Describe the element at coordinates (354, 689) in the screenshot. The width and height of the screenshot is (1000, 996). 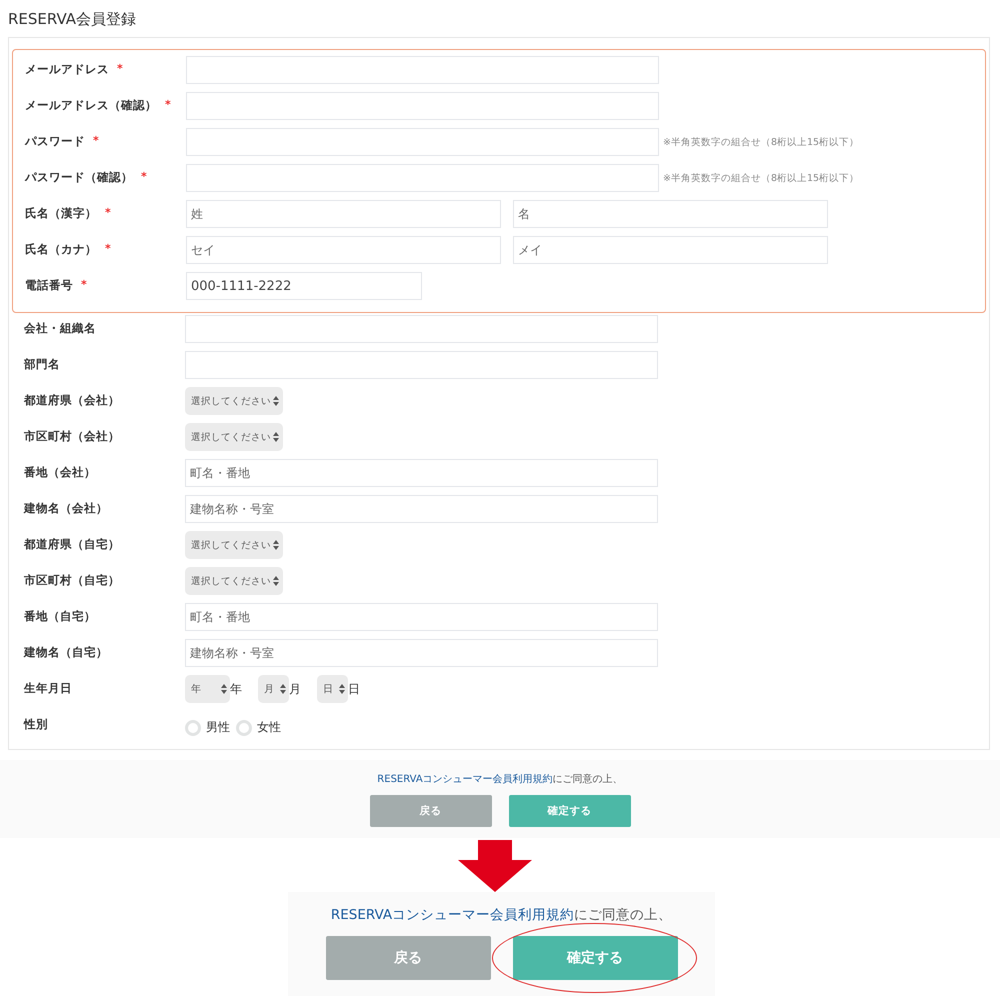
I see `field-label: 日` at that location.